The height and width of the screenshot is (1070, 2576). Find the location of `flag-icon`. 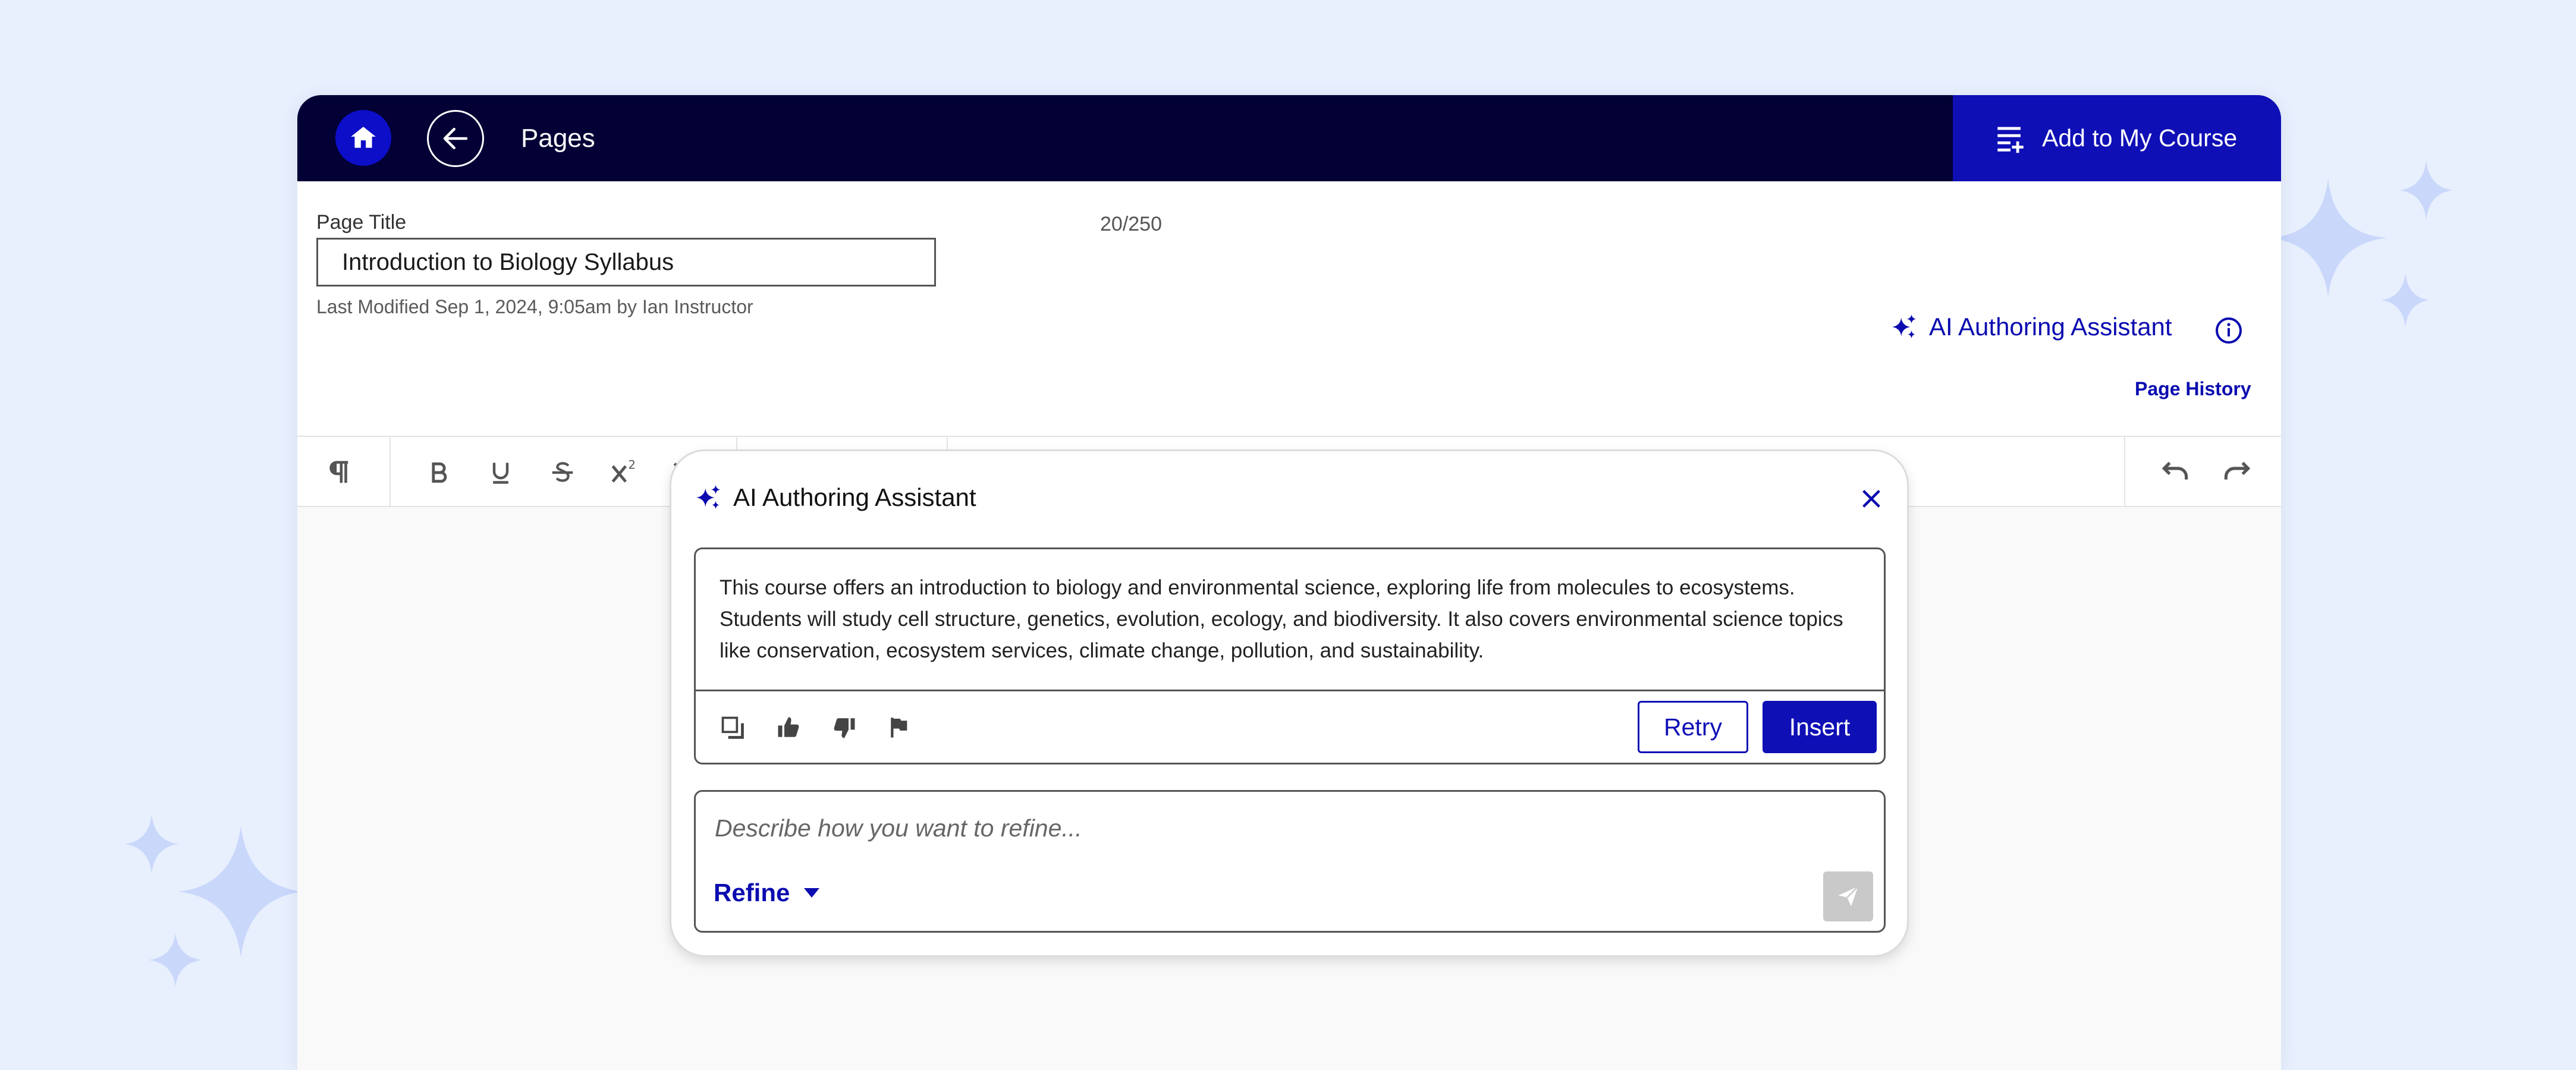

flag-icon is located at coordinates (899, 727).